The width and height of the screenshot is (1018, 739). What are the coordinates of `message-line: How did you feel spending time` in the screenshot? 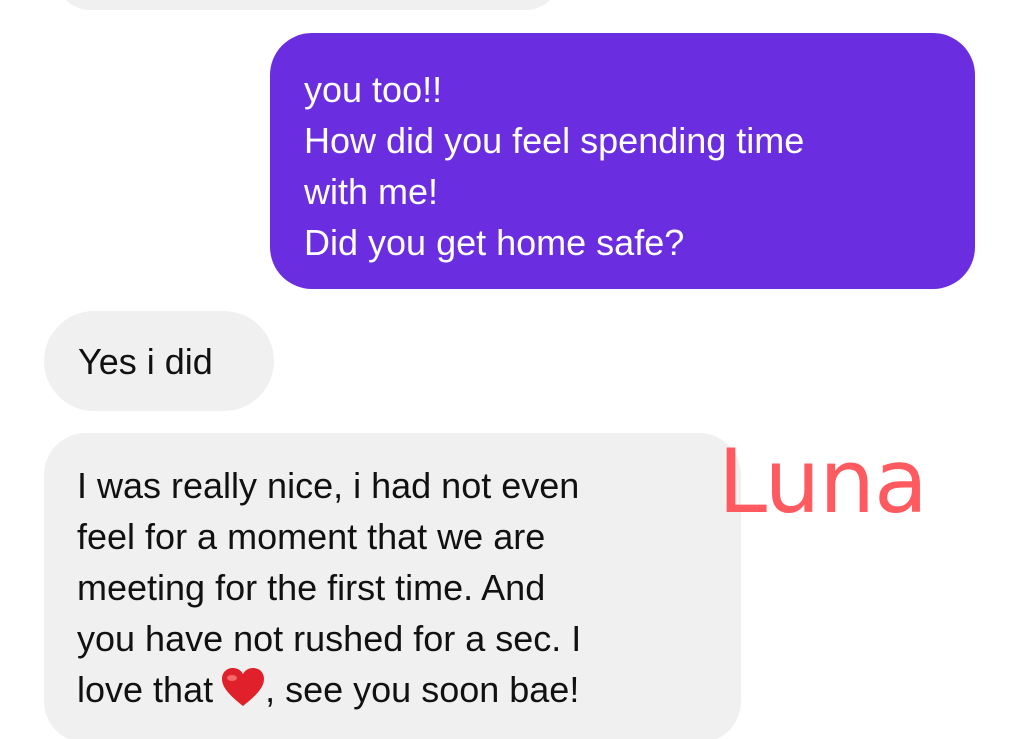 It's located at (554, 140).